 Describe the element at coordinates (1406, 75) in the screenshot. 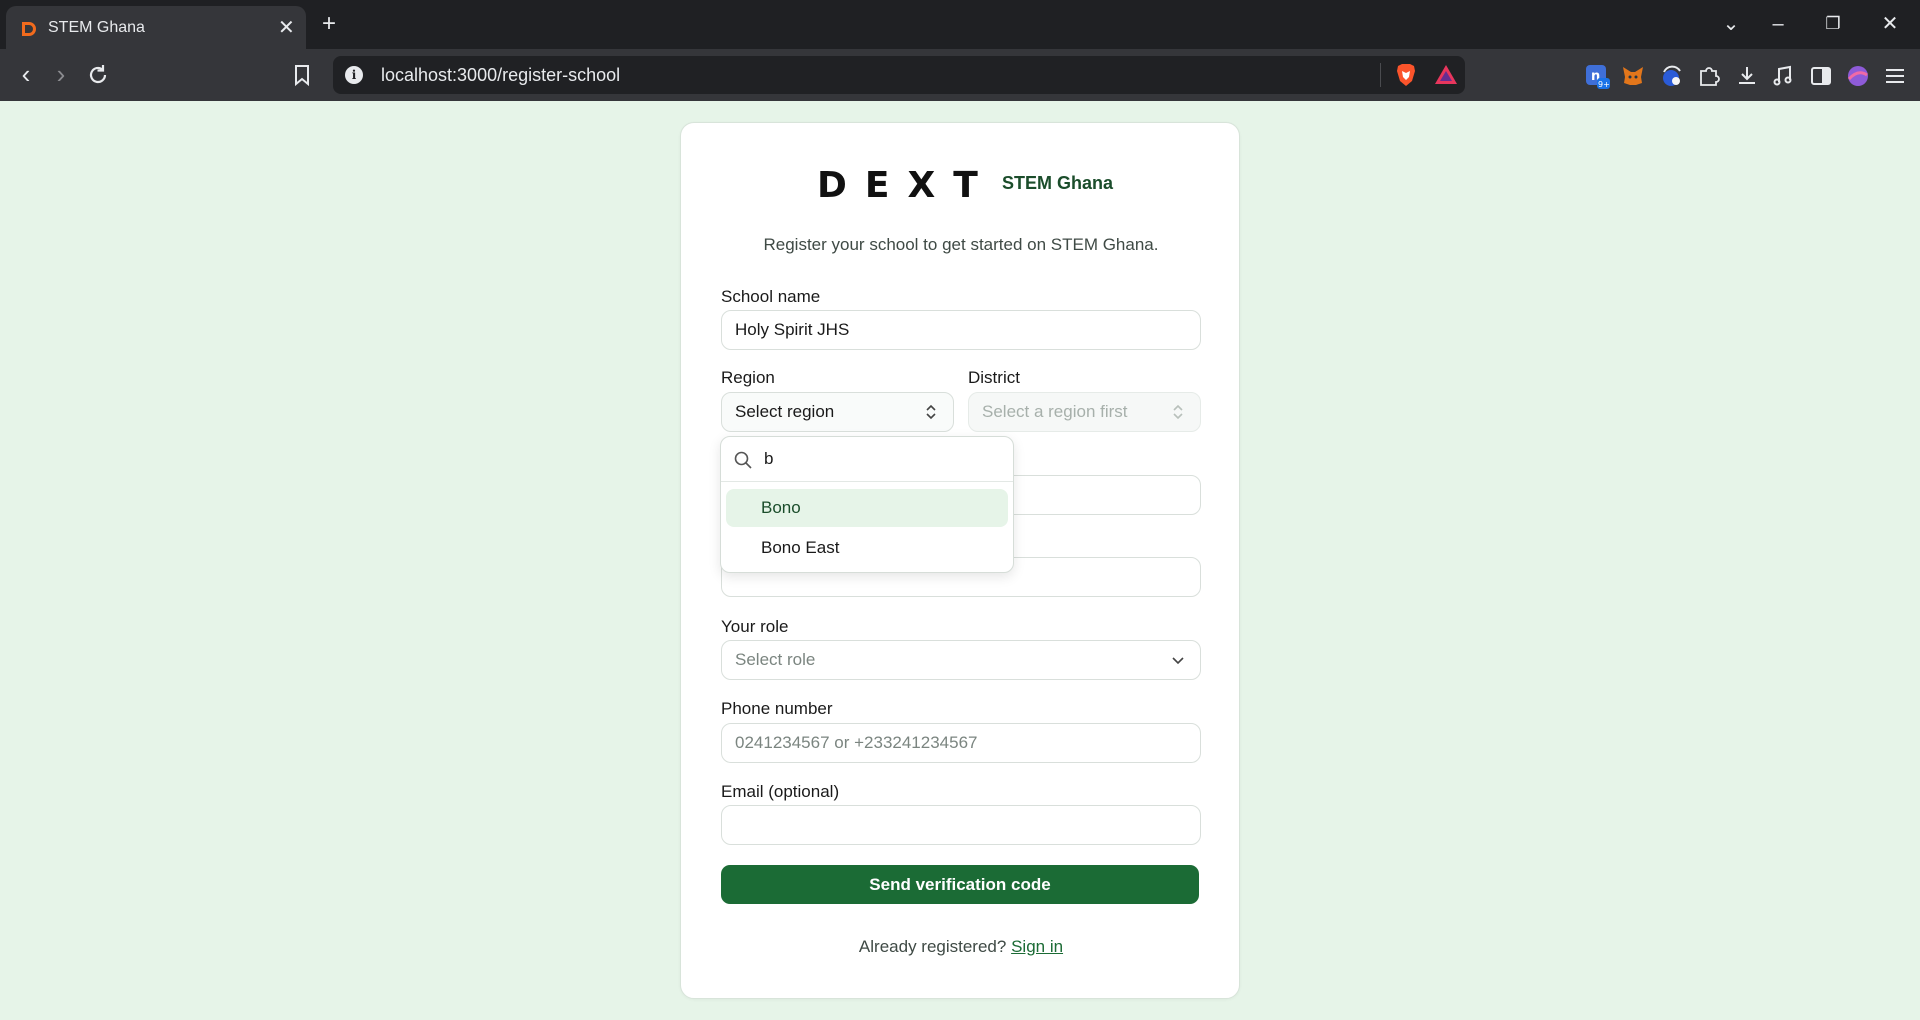

I see `brave-shields-icon` at that location.